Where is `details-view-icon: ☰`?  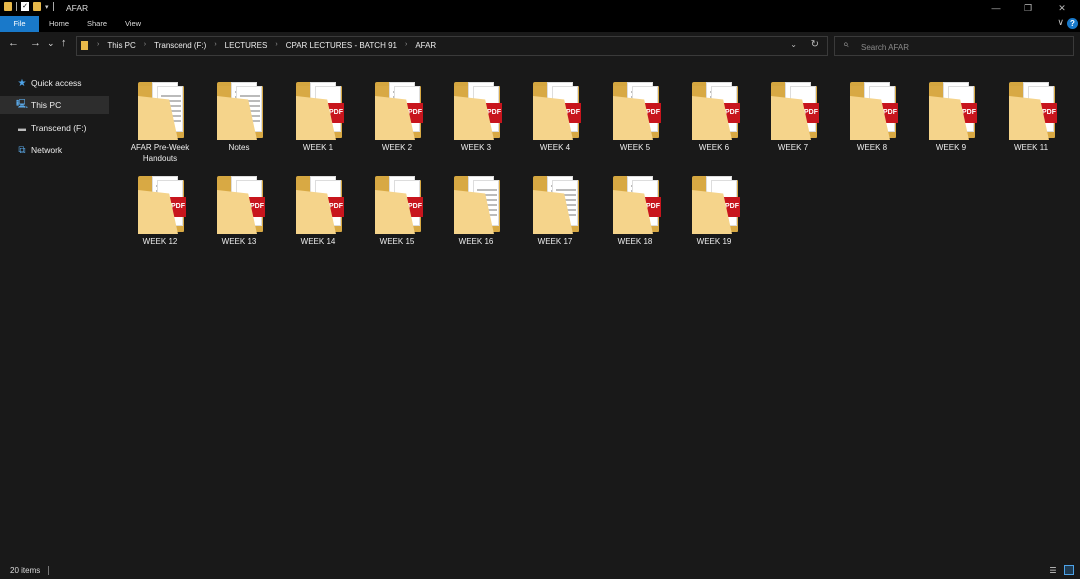
details-view-icon: ☰ is located at coordinates (1053, 570).